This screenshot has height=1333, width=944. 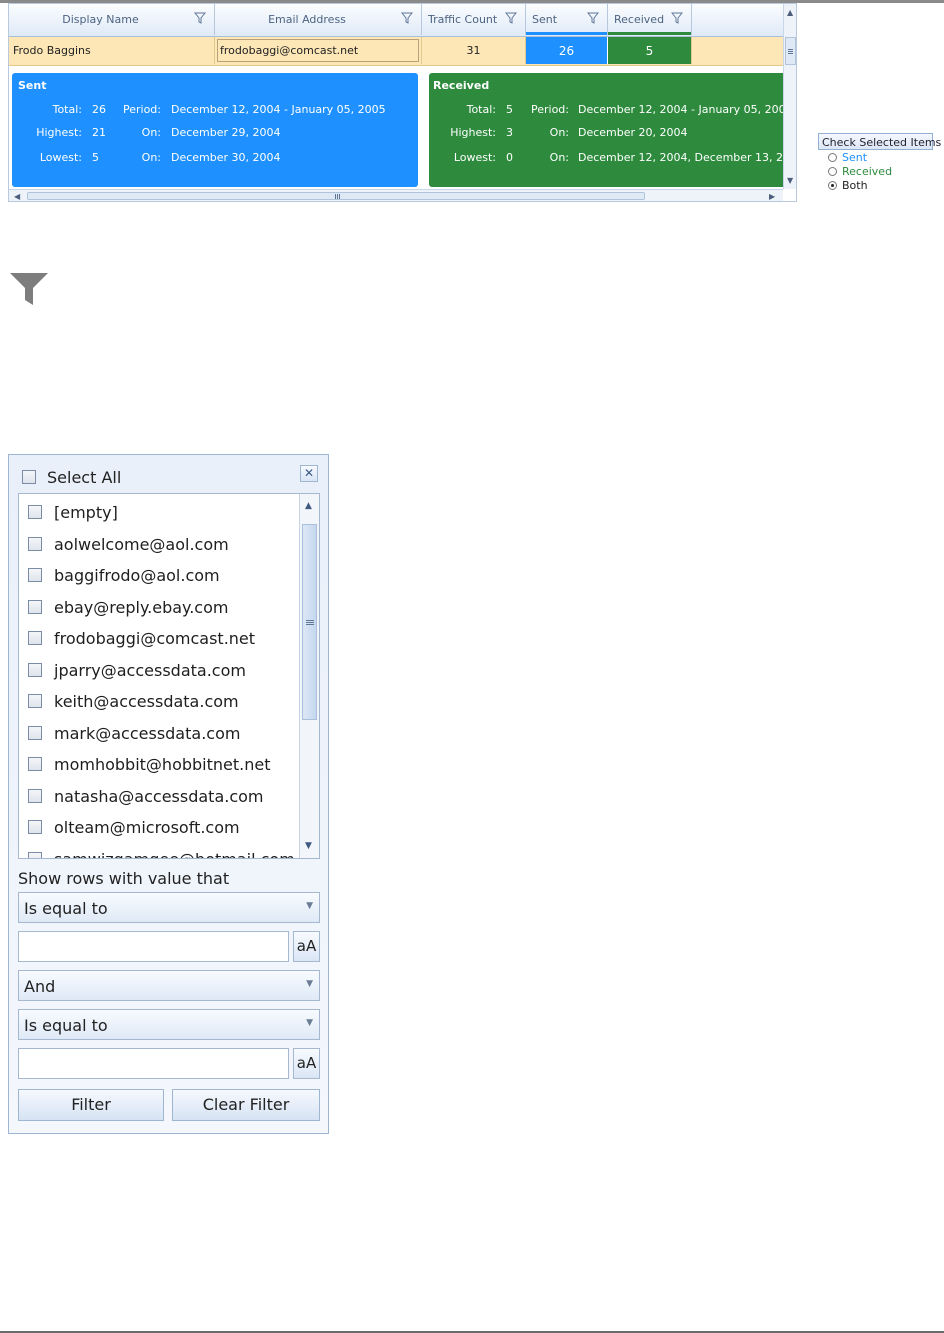 I want to click on received-total-label: Total:, so click(x=481, y=109).